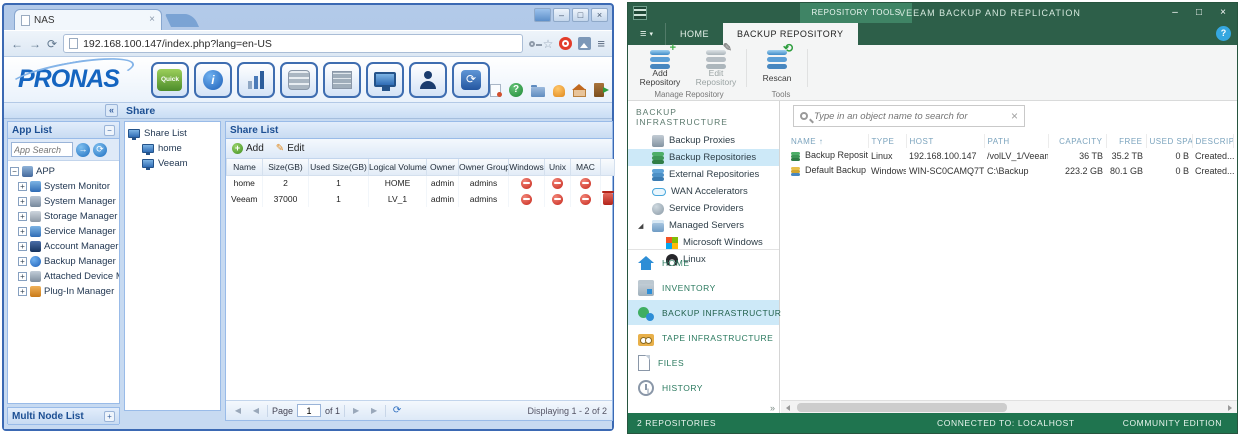  Describe the element at coordinates (179, 163) in the screenshot. I see `share-tree-item-veeam: Veeam` at that location.